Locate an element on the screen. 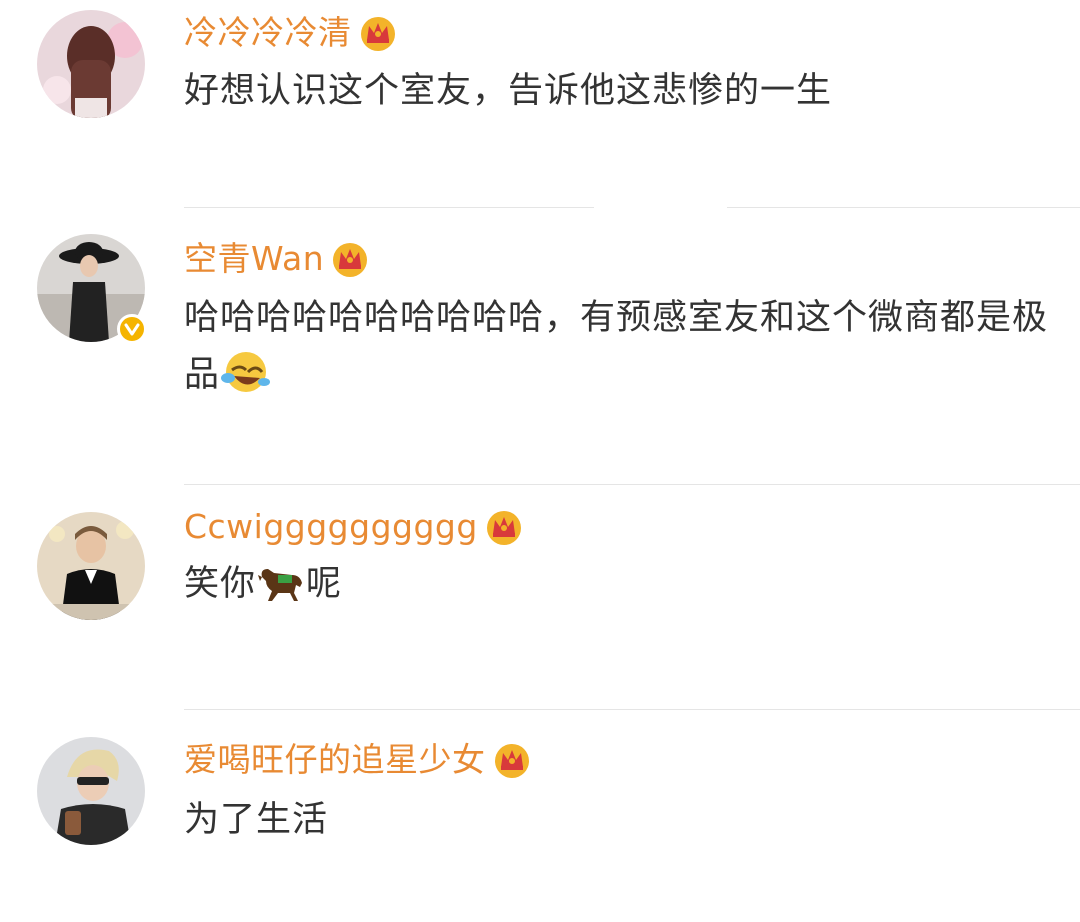  username: 冷冷冷冷清 is located at coordinates (268, 33).